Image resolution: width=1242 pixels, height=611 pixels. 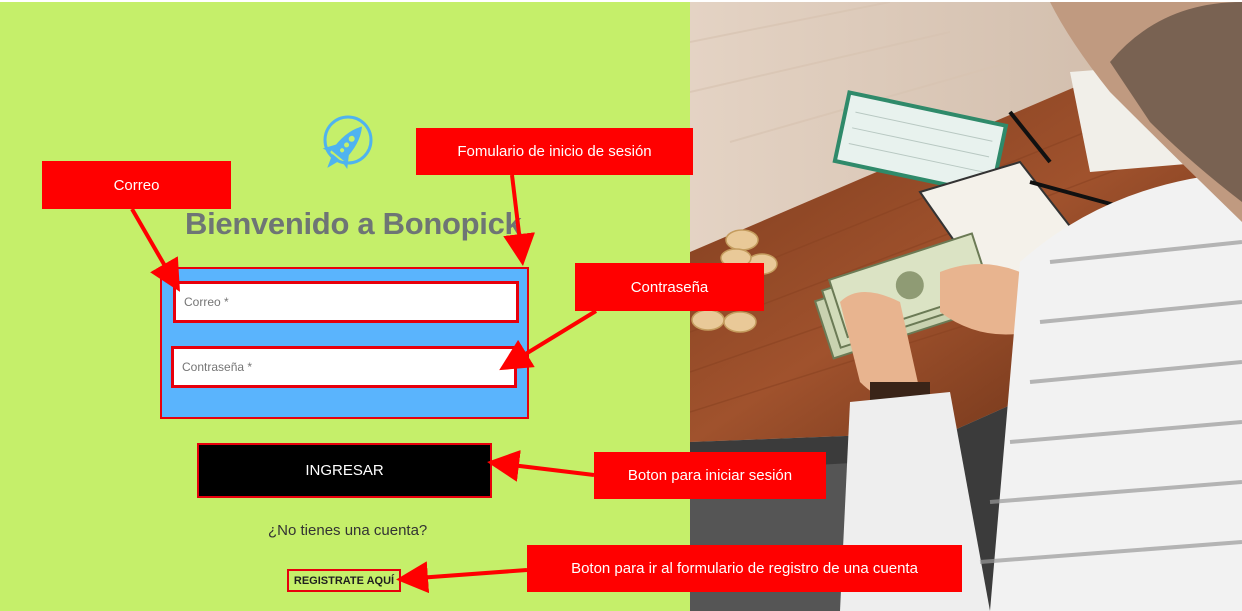 What do you see at coordinates (346, 302) in the screenshot?
I see `email-field: Correo *` at bounding box center [346, 302].